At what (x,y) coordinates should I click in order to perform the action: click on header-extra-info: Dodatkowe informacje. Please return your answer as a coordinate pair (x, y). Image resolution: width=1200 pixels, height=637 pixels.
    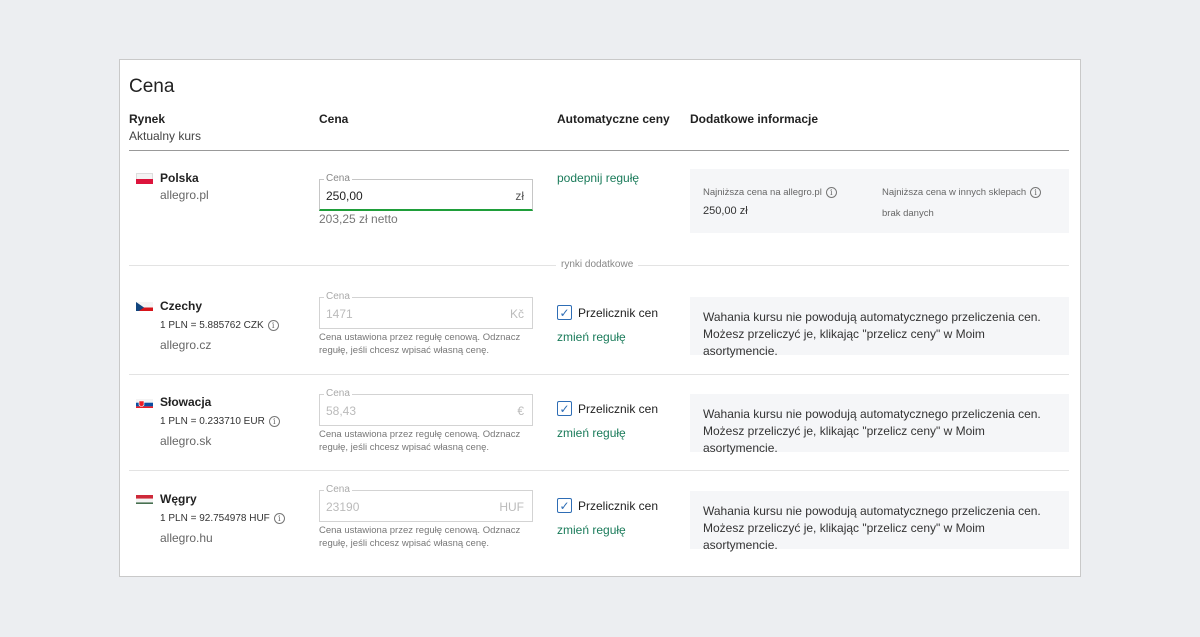
    Looking at the image, I should click on (754, 119).